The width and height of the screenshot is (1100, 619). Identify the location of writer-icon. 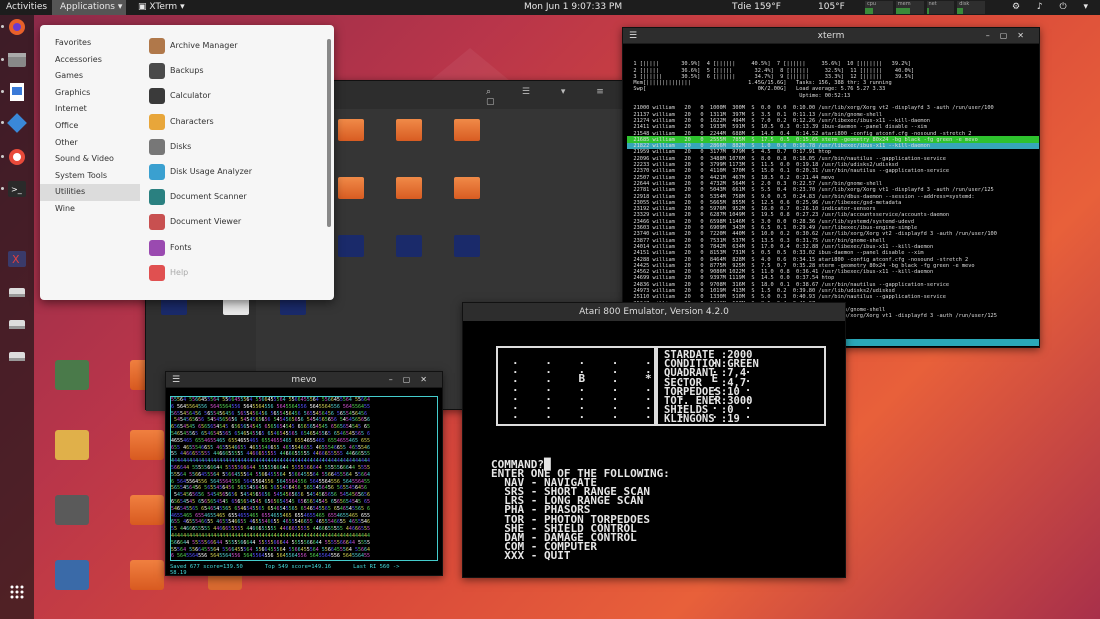
(14, 92).